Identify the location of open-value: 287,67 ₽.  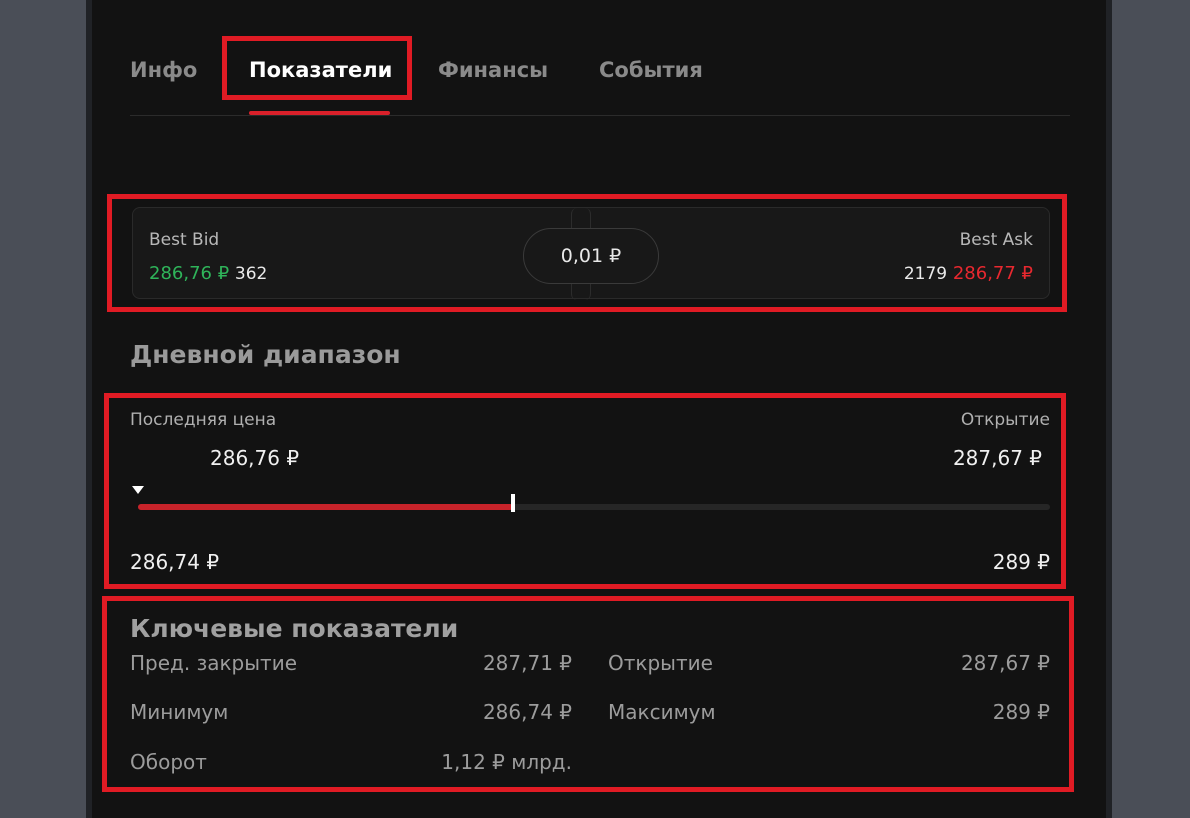
(997, 458).